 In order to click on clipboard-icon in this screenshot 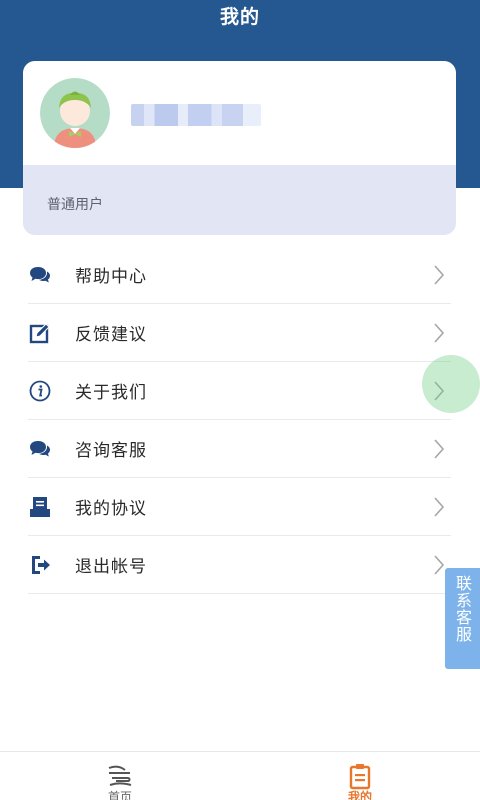, I will do `click(360, 777)`.